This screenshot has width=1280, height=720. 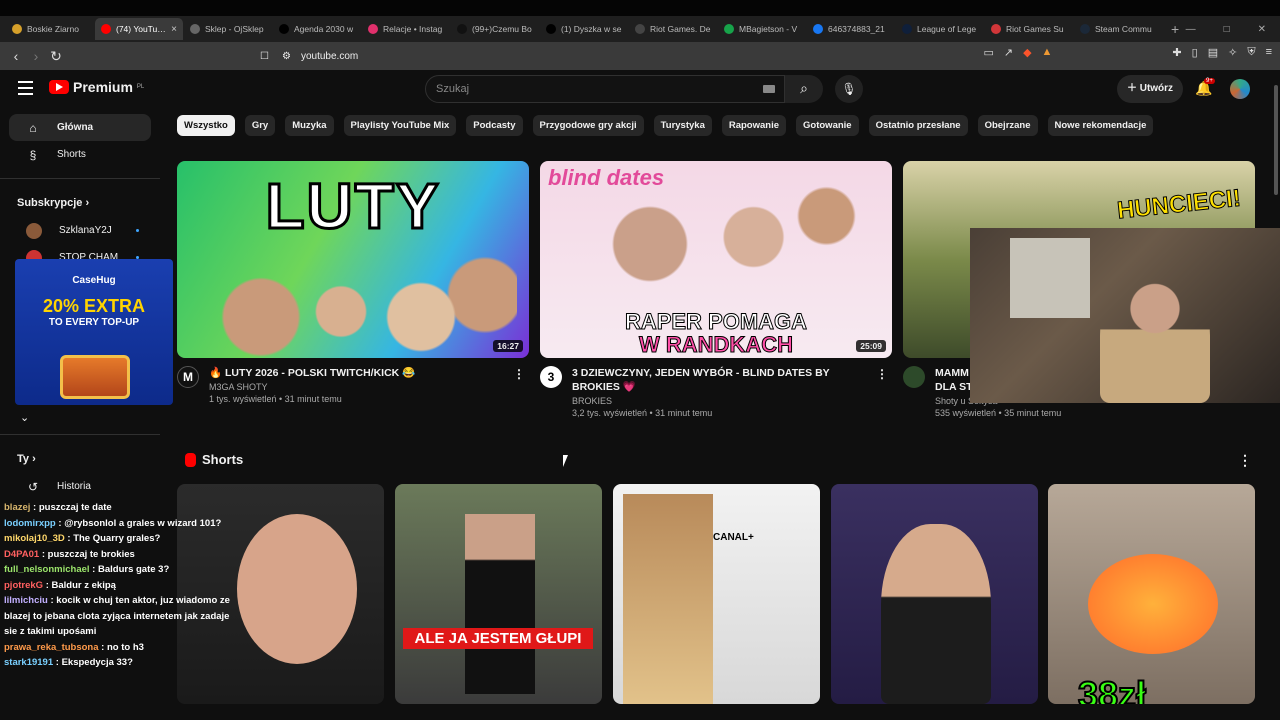 I want to click on chat-username: lodomirxpp, so click(x=30, y=523).